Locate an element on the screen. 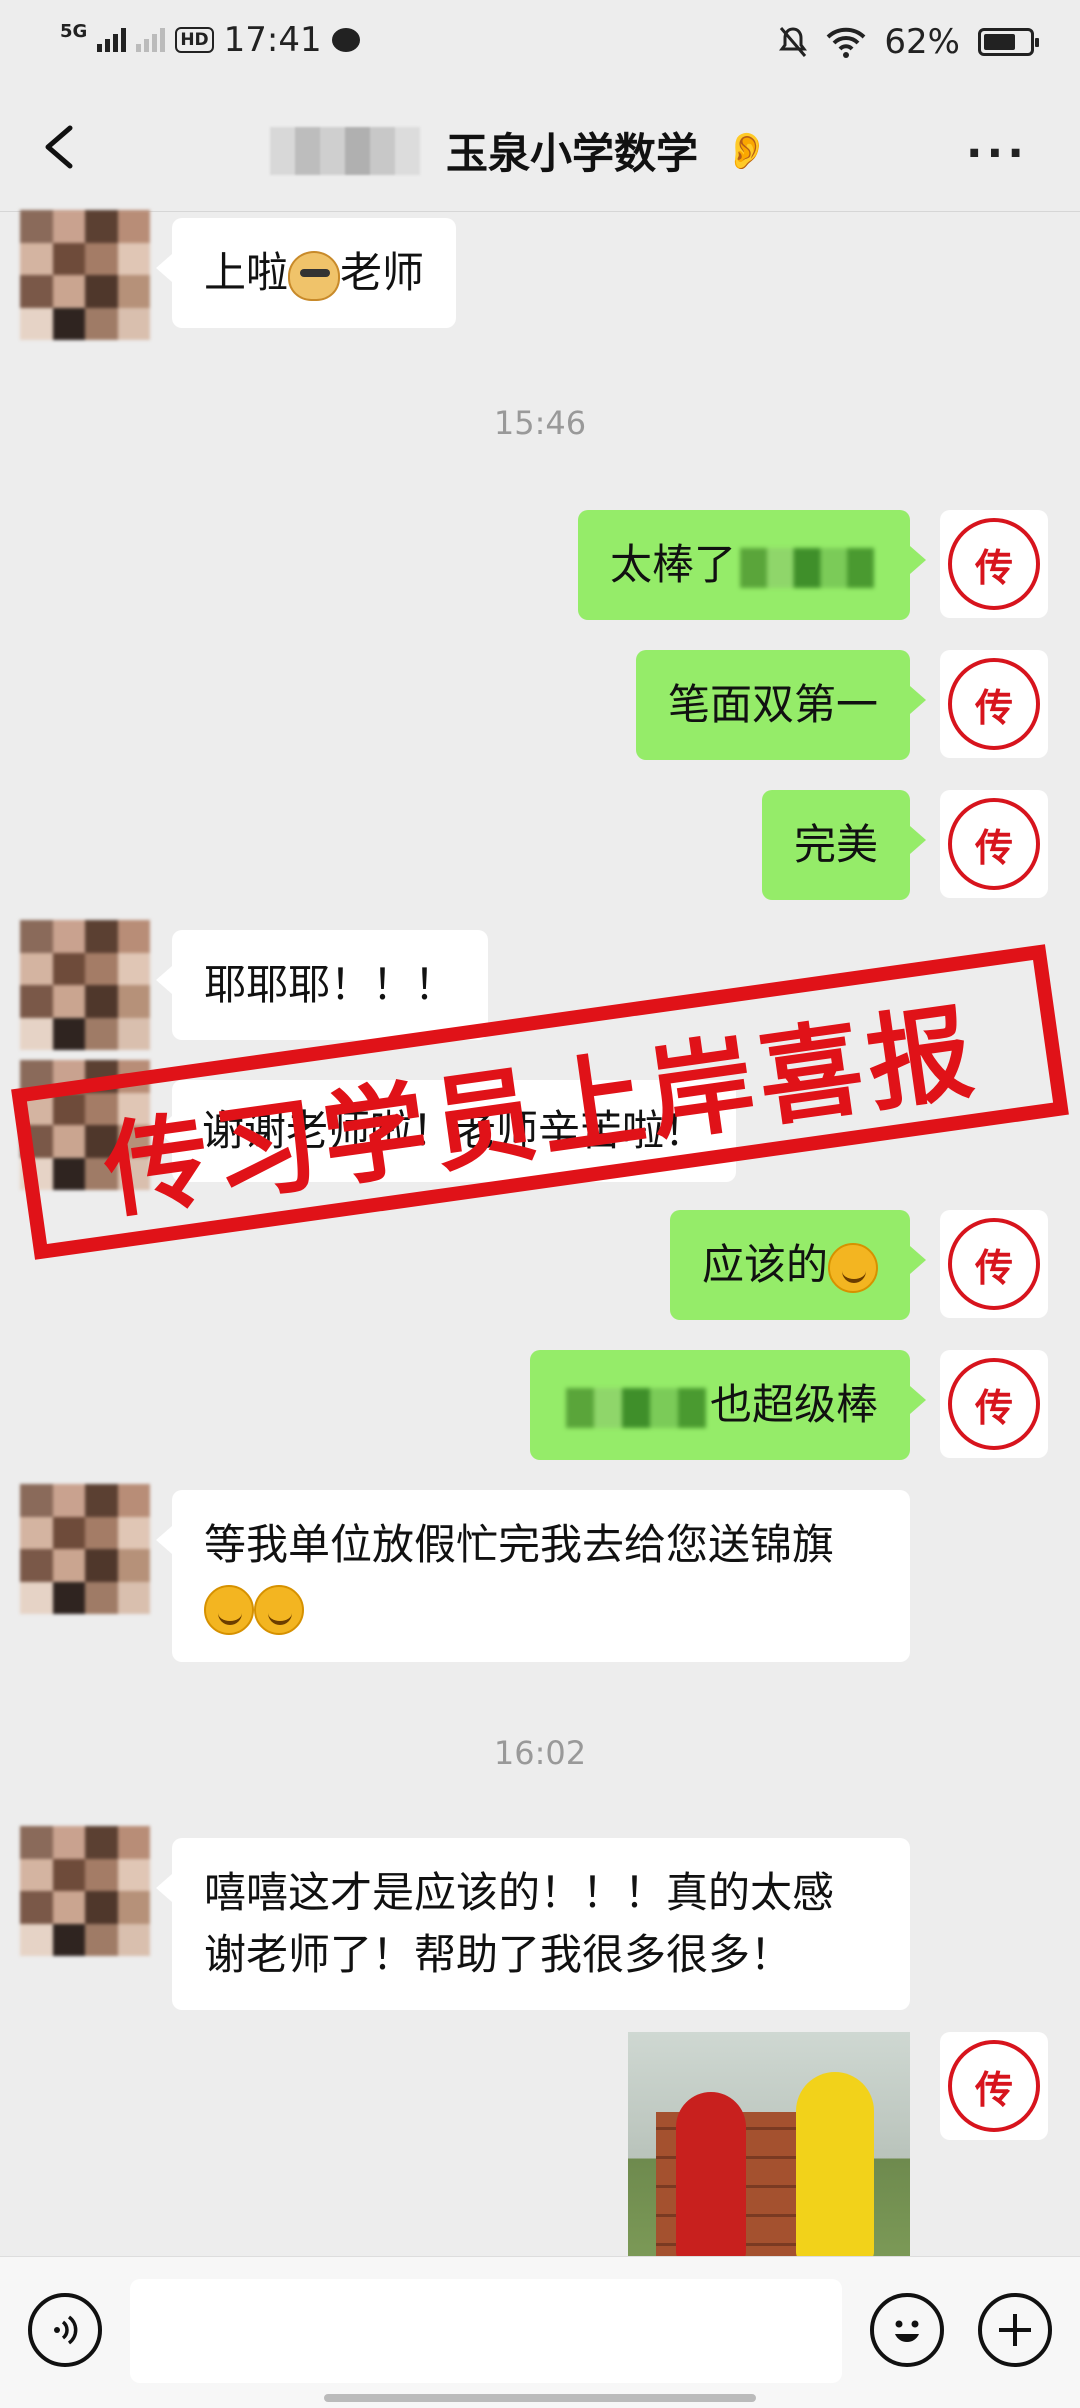 This screenshot has height=2408, width=1080. message-bubble: 也超级棒 is located at coordinates (728, 1405).